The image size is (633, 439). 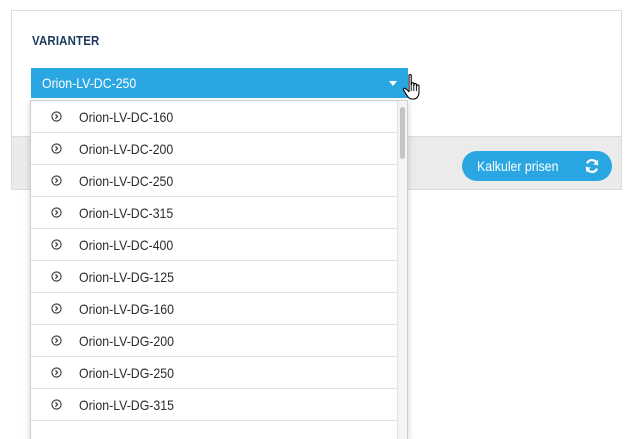 I want to click on dropdown-option: Orion-LV-DG-315, so click(x=214, y=405).